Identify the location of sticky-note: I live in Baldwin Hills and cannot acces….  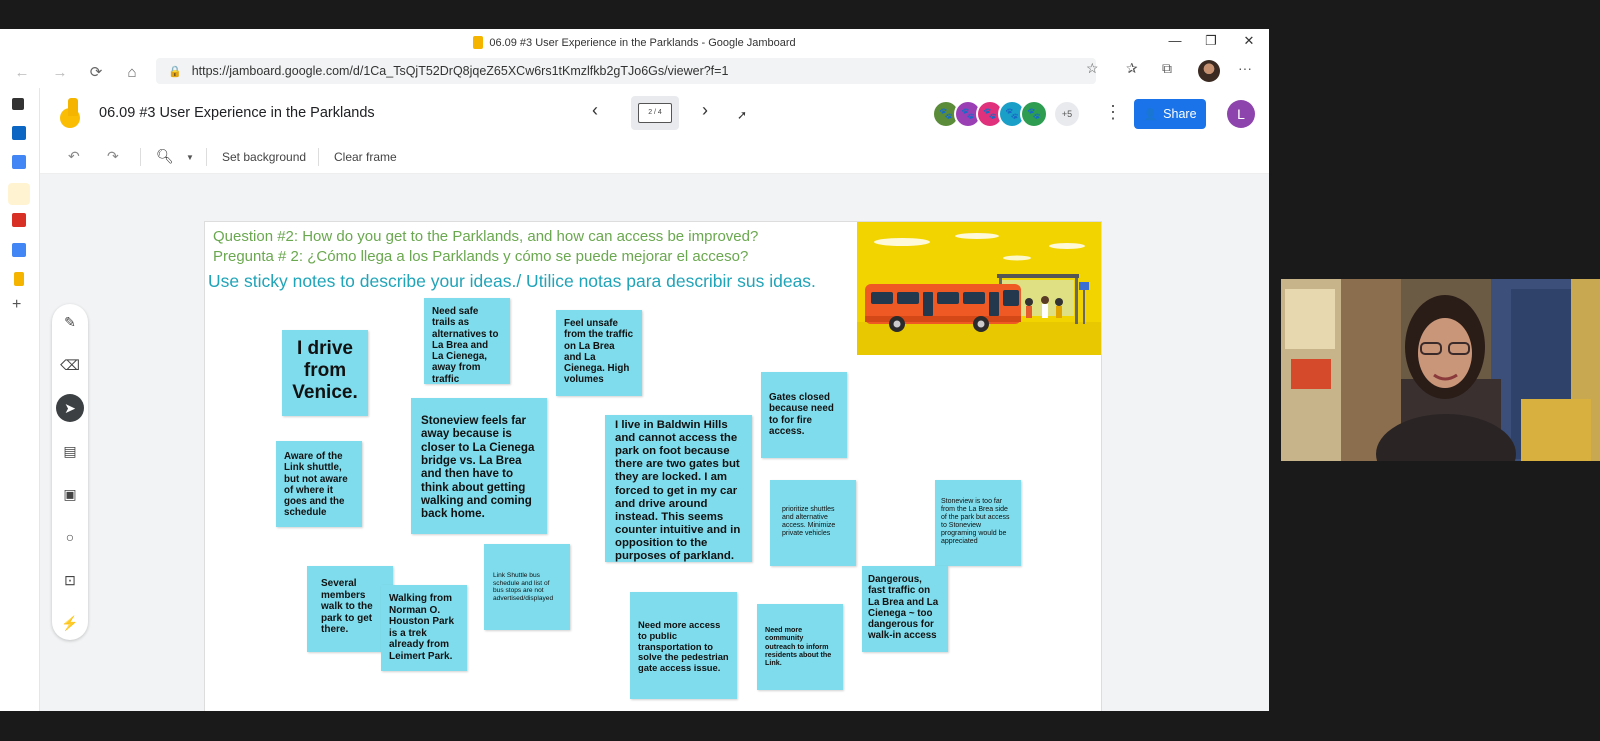
(678, 488).